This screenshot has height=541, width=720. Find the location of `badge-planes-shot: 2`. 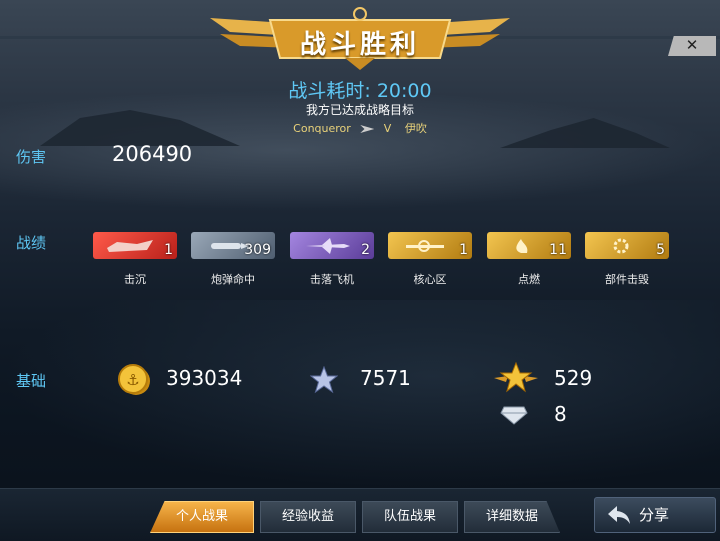

badge-planes-shot: 2 is located at coordinates (332, 245).